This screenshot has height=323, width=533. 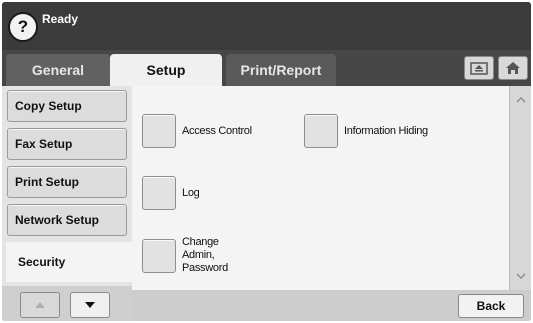 What do you see at coordinates (321, 131) in the screenshot?
I see `information-hiding-button` at bounding box center [321, 131].